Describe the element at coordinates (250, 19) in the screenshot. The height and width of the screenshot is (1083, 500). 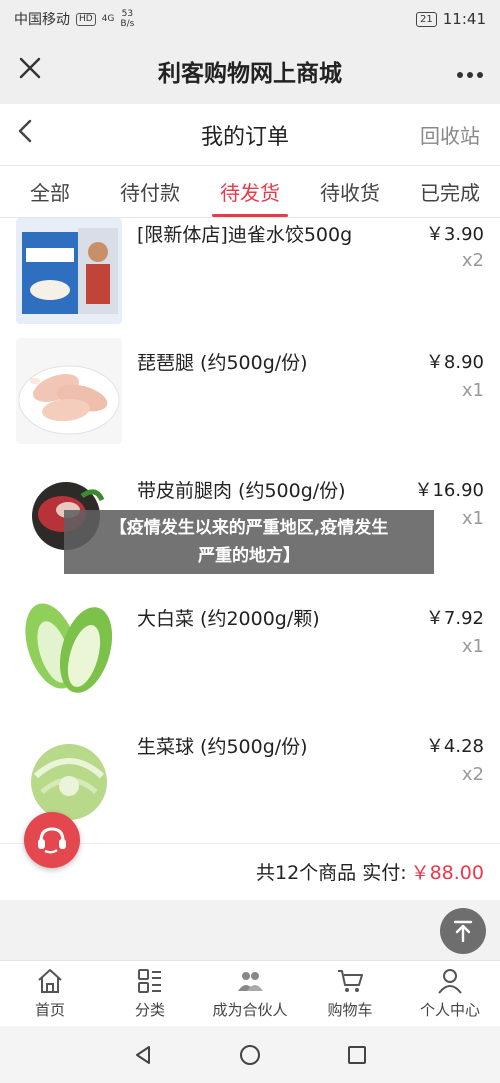
I see `status-bar: 中国移动 HD 4G 53 B/s 21 11:41` at that location.